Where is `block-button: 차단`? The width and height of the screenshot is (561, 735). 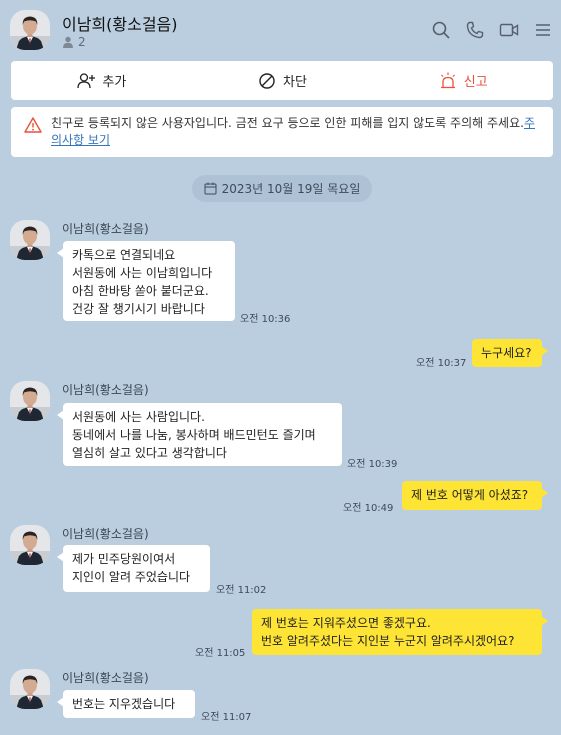 block-button: 차단 is located at coordinates (282, 80).